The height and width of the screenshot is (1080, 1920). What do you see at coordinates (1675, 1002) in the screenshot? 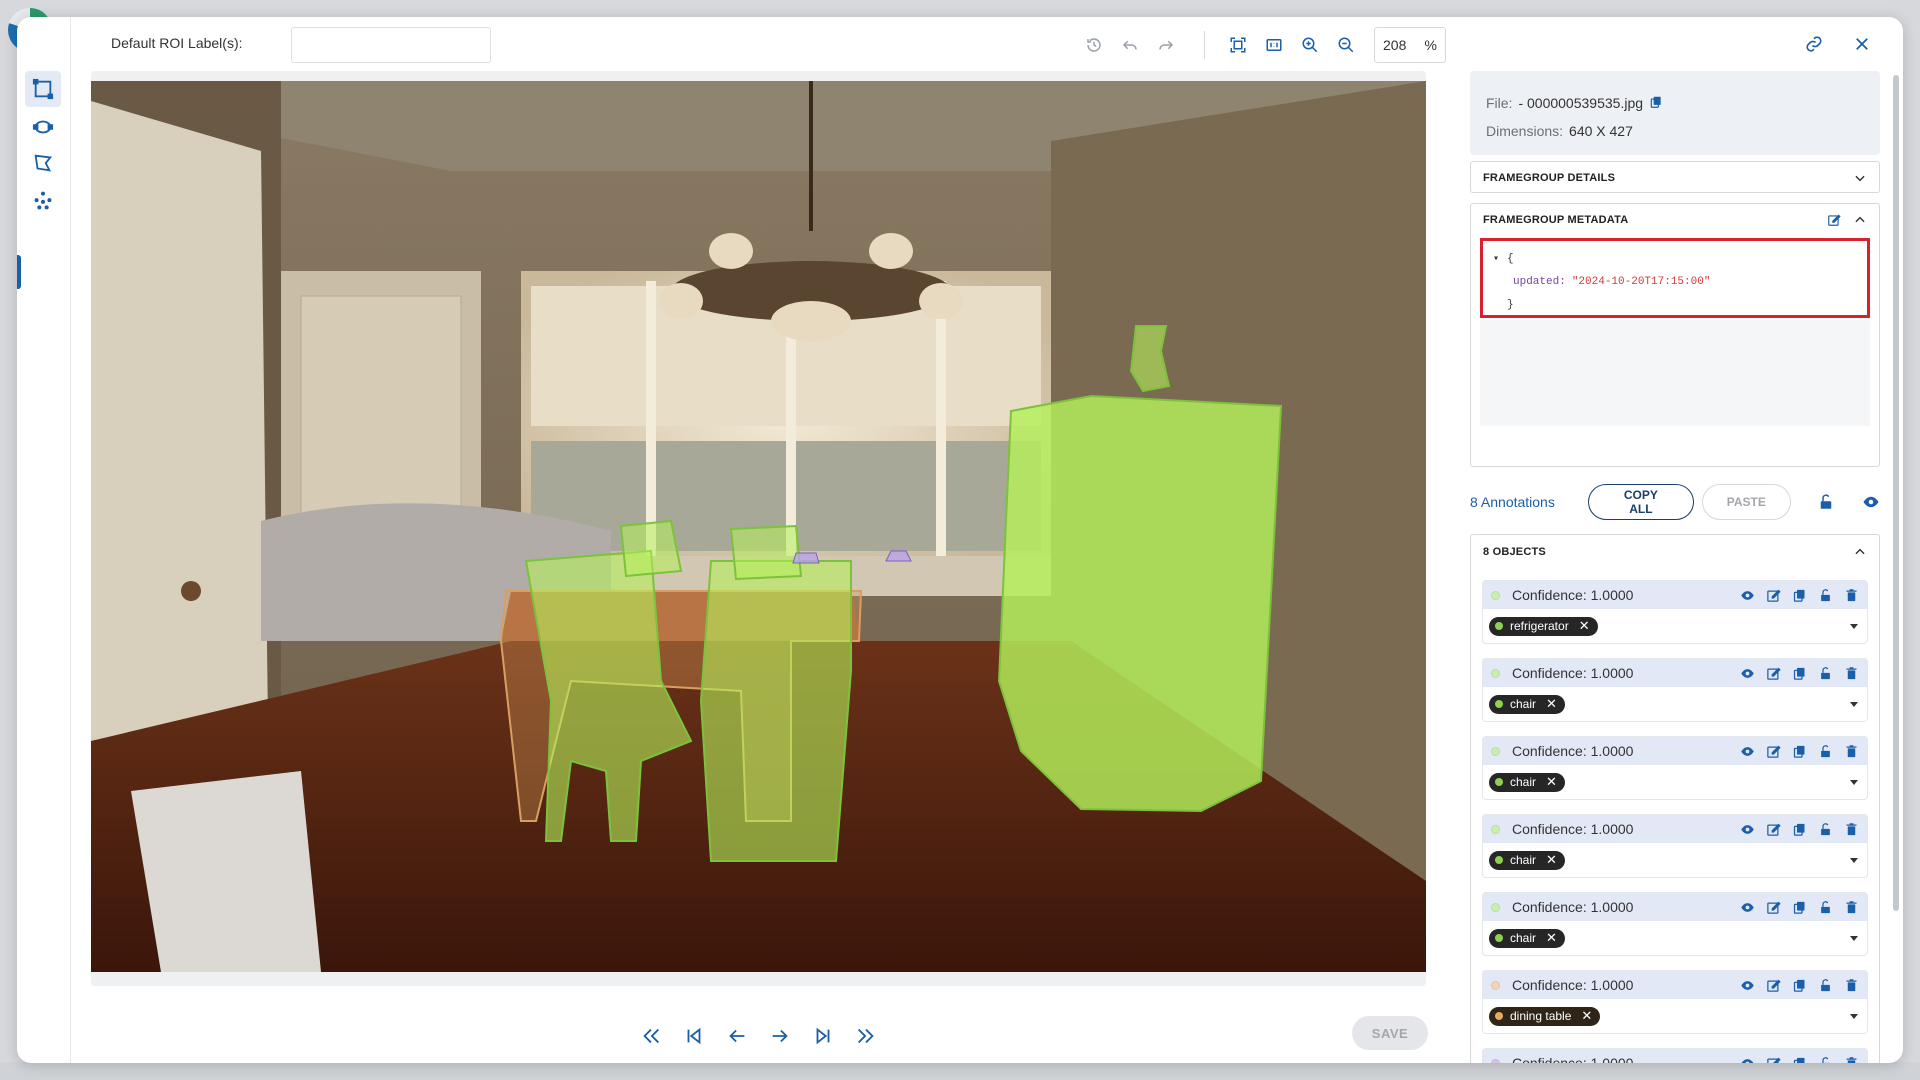
I see `annotation-object-card: Confidence: 1.0000 dining table ✕` at bounding box center [1675, 1002].